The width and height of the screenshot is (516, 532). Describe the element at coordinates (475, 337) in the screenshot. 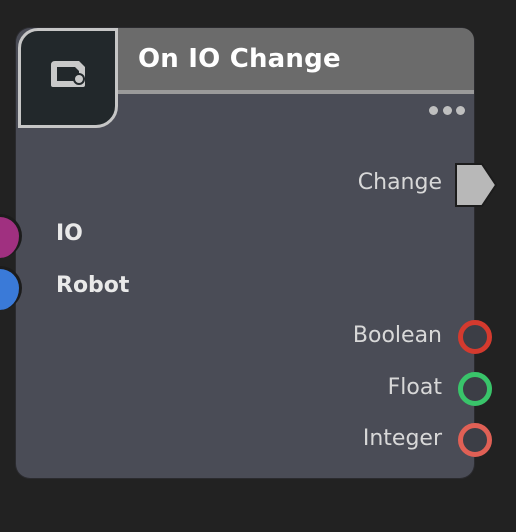

I see `boolean-output-pin` at that location.